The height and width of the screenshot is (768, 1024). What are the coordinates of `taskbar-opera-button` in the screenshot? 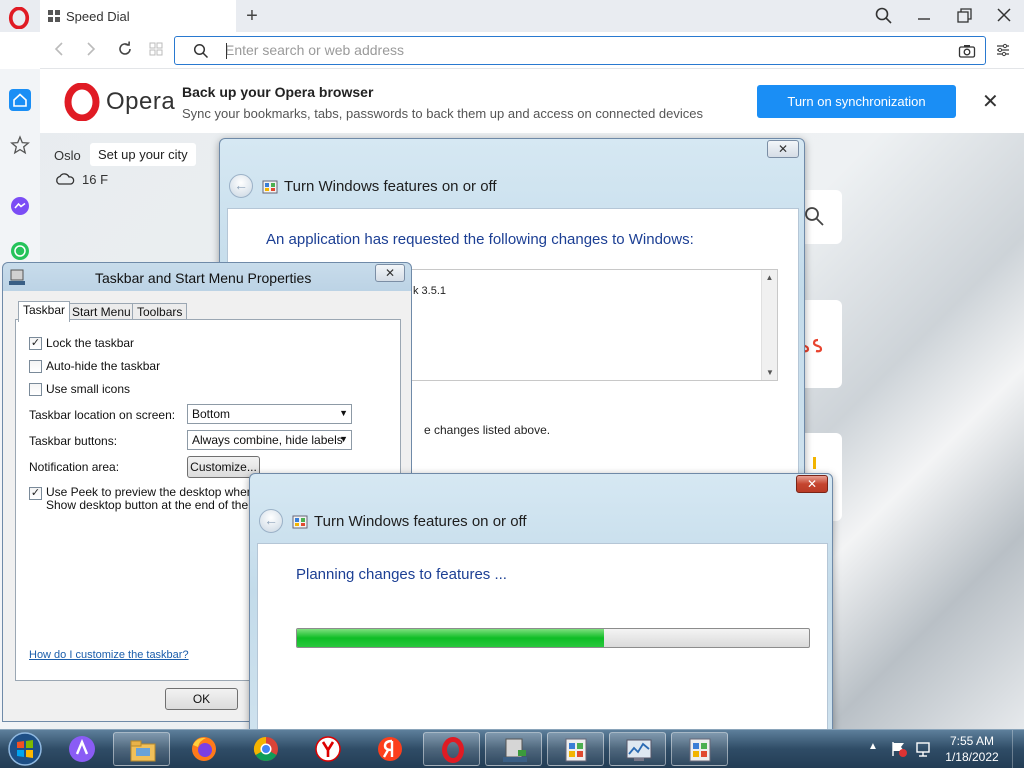 It's located at (451, 749).